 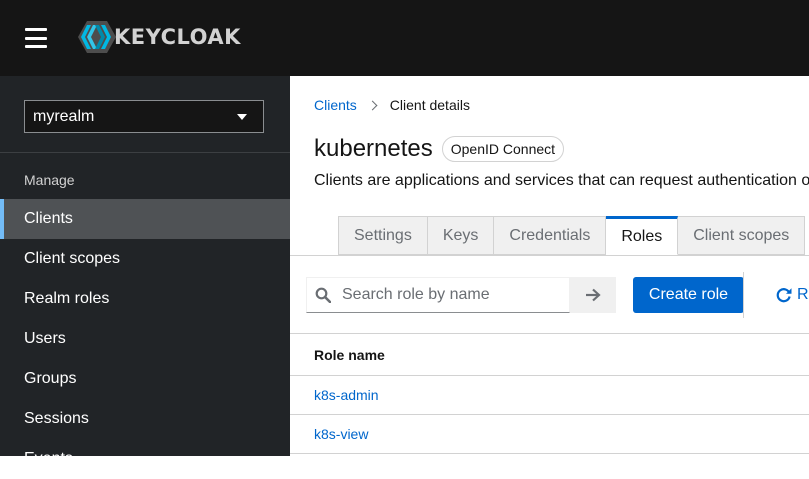 I want to click on tab-keys: Keys, so click(x=461, y=235).